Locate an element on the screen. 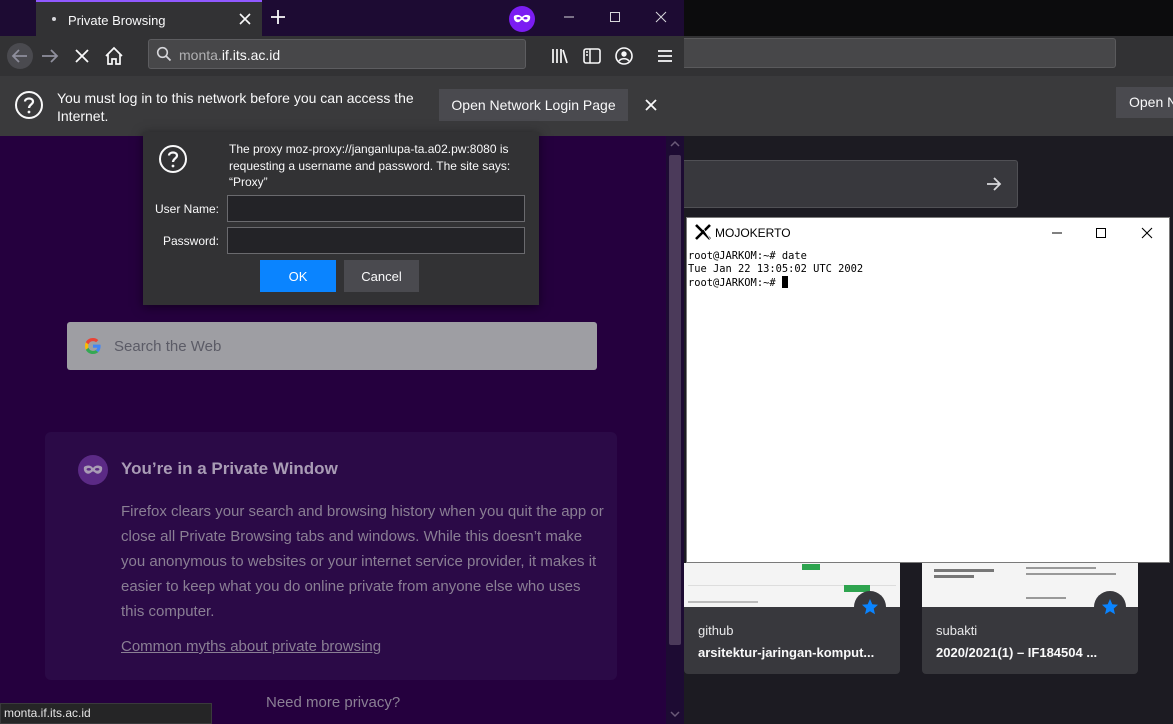  google-icon is located at coordinates (93, 346).